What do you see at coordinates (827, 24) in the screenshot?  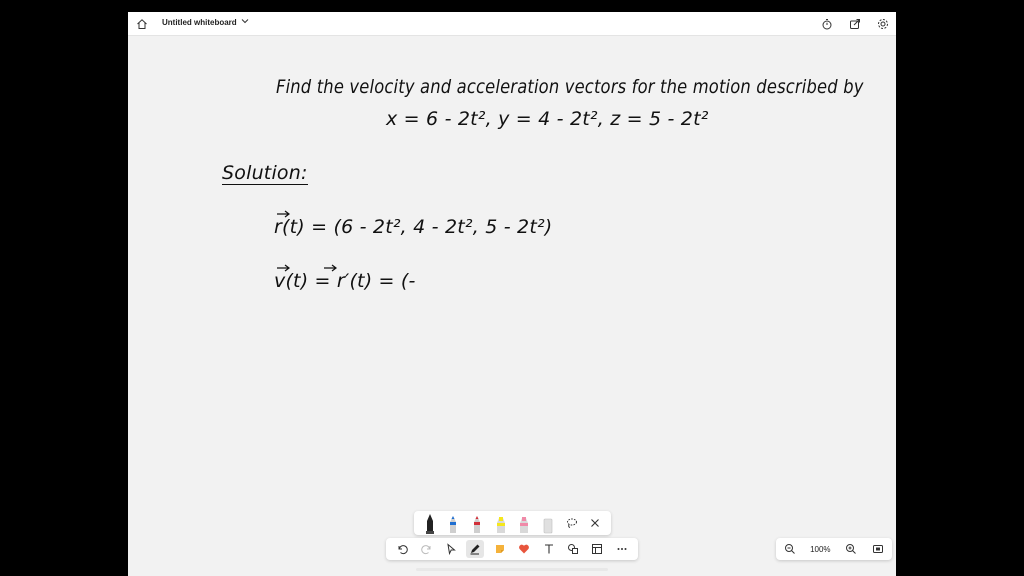 I see `timer-icon` at bounding box center [827, 24].